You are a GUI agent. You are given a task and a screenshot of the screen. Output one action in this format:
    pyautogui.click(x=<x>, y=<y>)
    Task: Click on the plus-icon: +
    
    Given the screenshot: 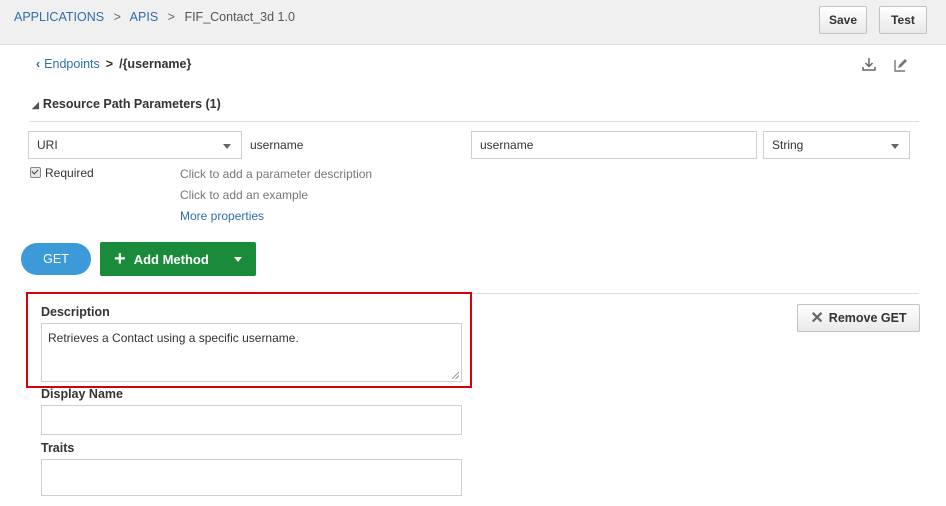 What is the action you would take?
    pyautogui.click(x=120, y=259)
    